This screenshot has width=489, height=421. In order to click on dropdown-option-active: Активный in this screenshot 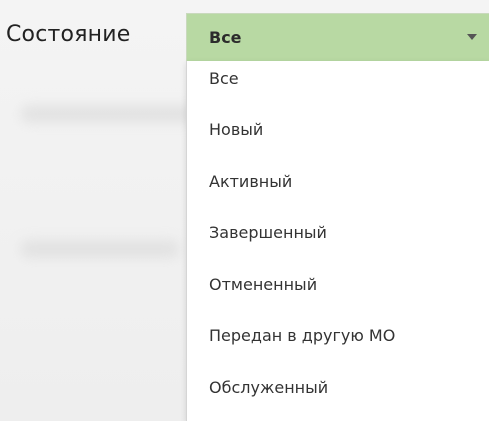, I will do `click(338, 182)`.